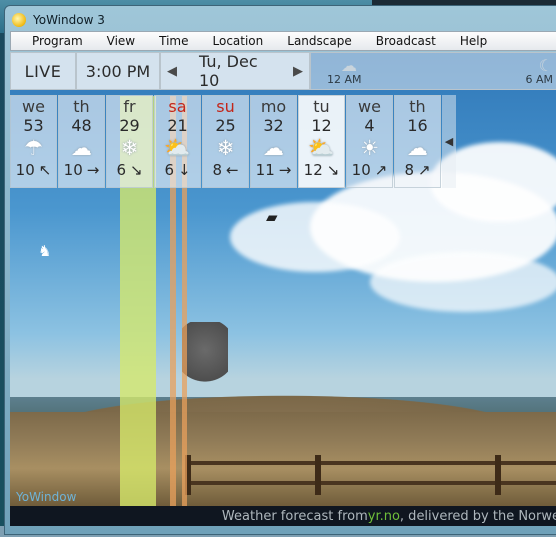 This screenshot has width=556, height=537. What do you see at coordinates (81, 125) in the screenshot?
I see `forecast-temperature: 48` at bounding box center [81, 125].